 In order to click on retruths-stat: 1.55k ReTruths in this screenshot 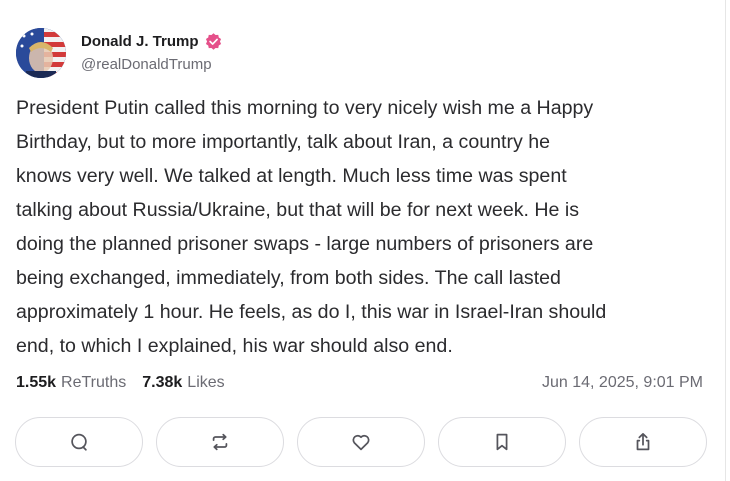, I will do `click(71, 383)`.